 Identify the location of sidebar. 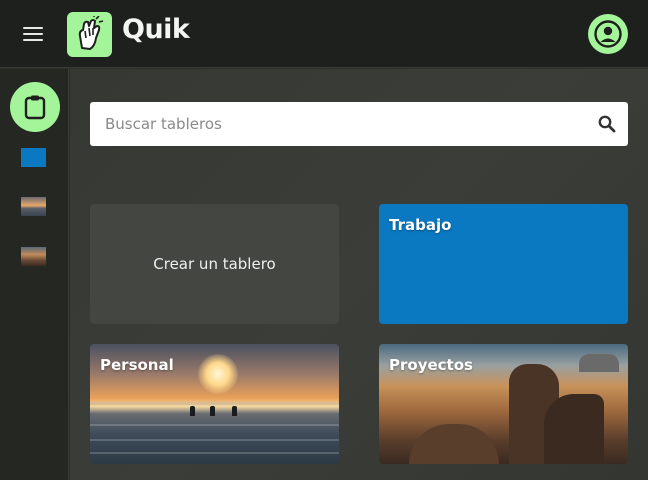
(34, 274).